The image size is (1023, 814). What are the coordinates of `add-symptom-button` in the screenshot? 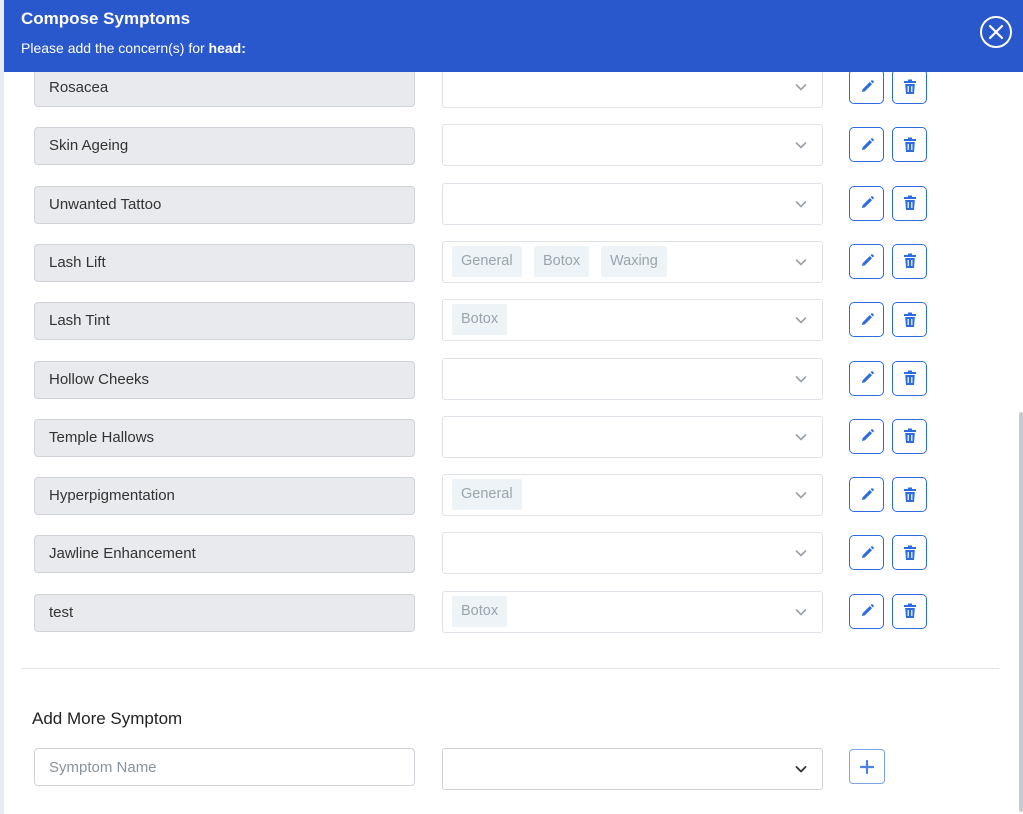 It's located at (867, 766).